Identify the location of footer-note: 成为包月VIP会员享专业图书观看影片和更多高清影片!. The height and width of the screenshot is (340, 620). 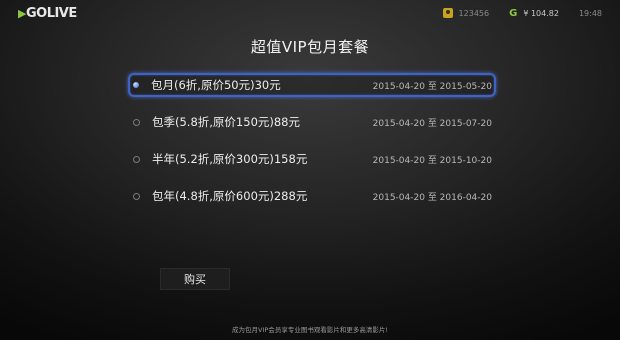
(310, 330).